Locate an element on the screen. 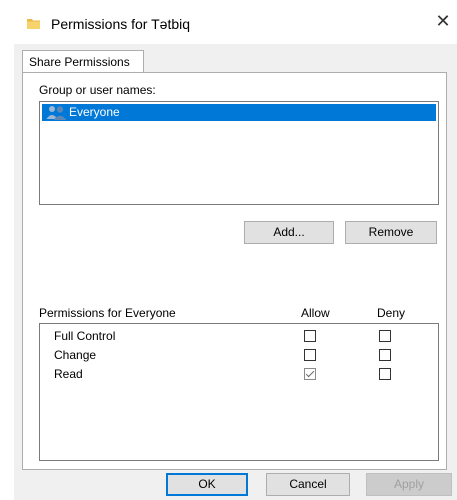 This screenshot has height=500, width=457. allow-checkbox-read is located at coordinates (310, 374).